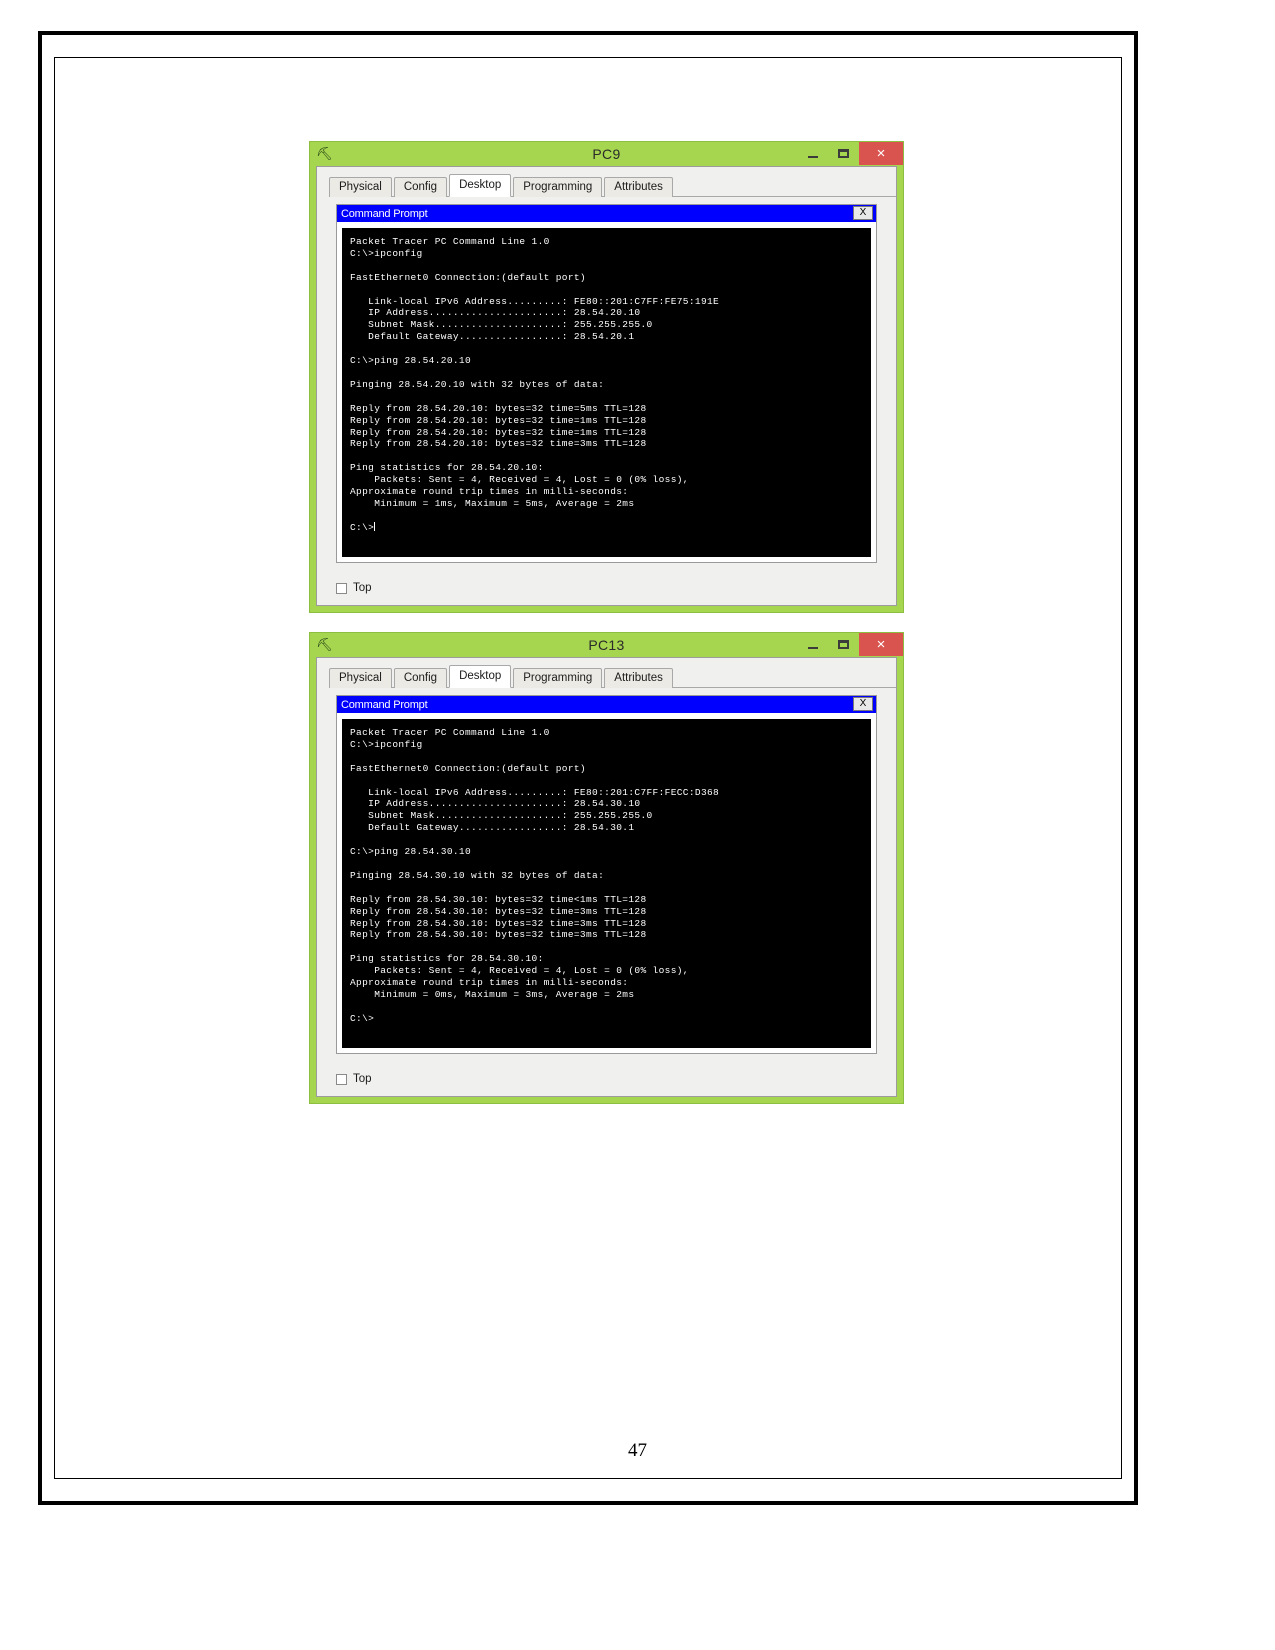 The height and width of the screenshot is (1650, 1275). I want to click on terminal-cursor, so click(375, 526).